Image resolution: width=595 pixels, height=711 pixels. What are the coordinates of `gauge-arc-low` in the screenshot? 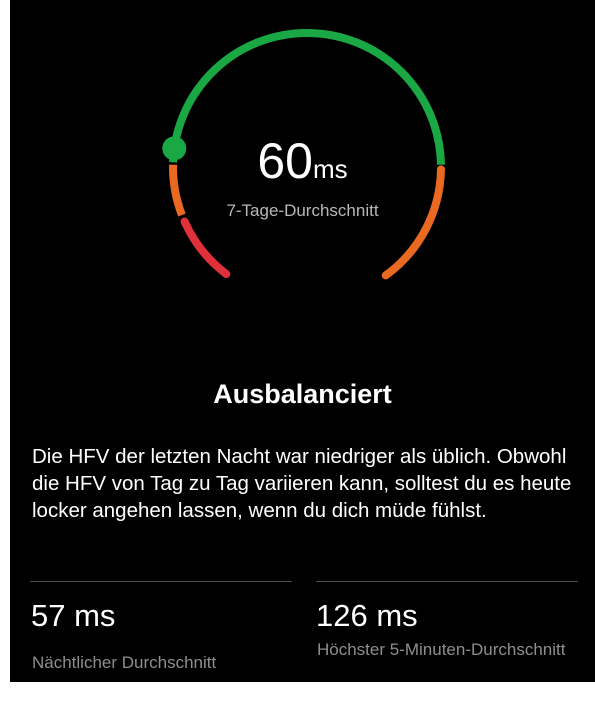 It's located at (205, 248).